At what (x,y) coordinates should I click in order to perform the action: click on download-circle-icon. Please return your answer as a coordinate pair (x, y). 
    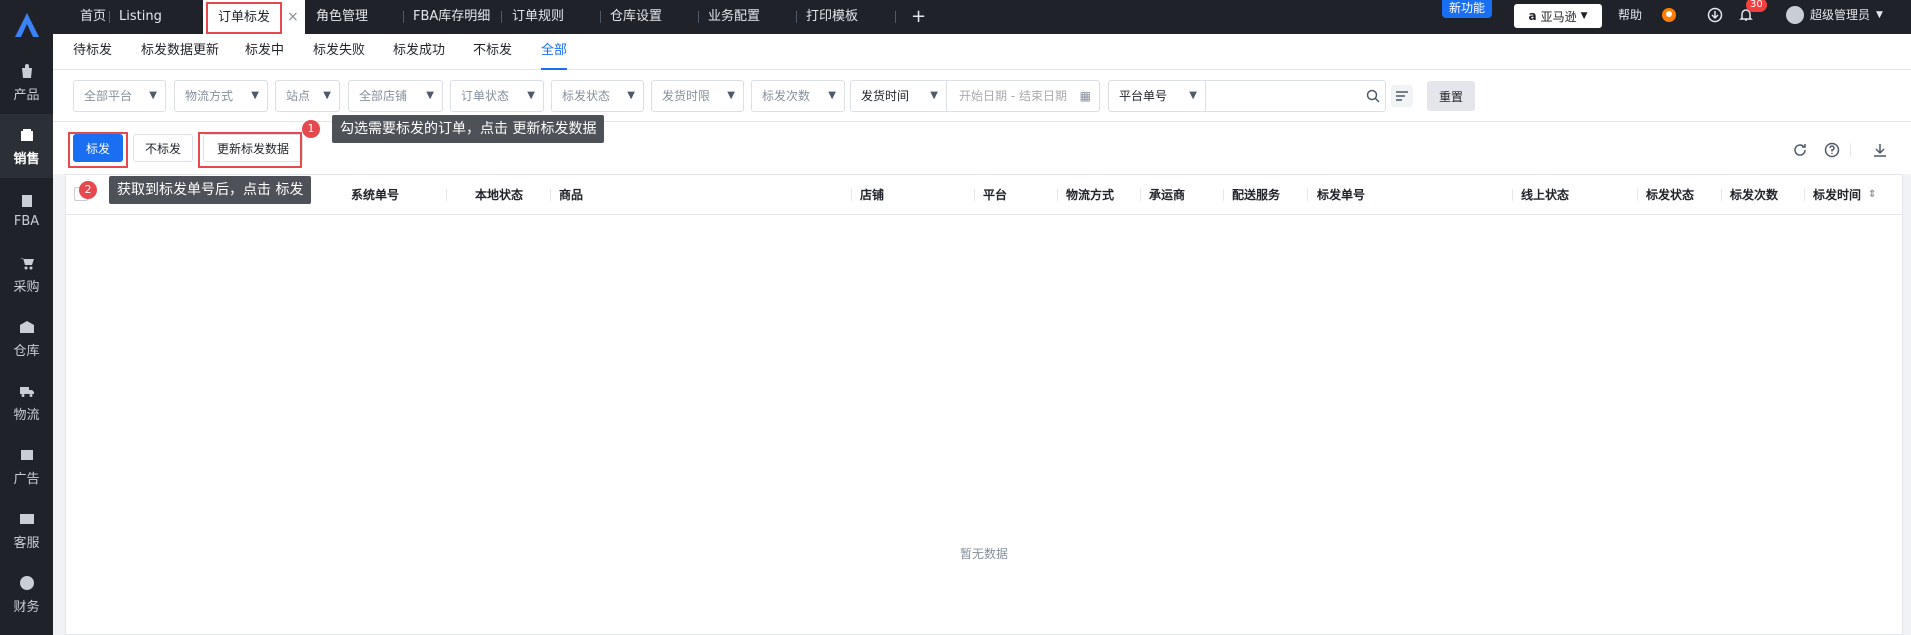
    Looking at the image, I should click on (1715, 15).